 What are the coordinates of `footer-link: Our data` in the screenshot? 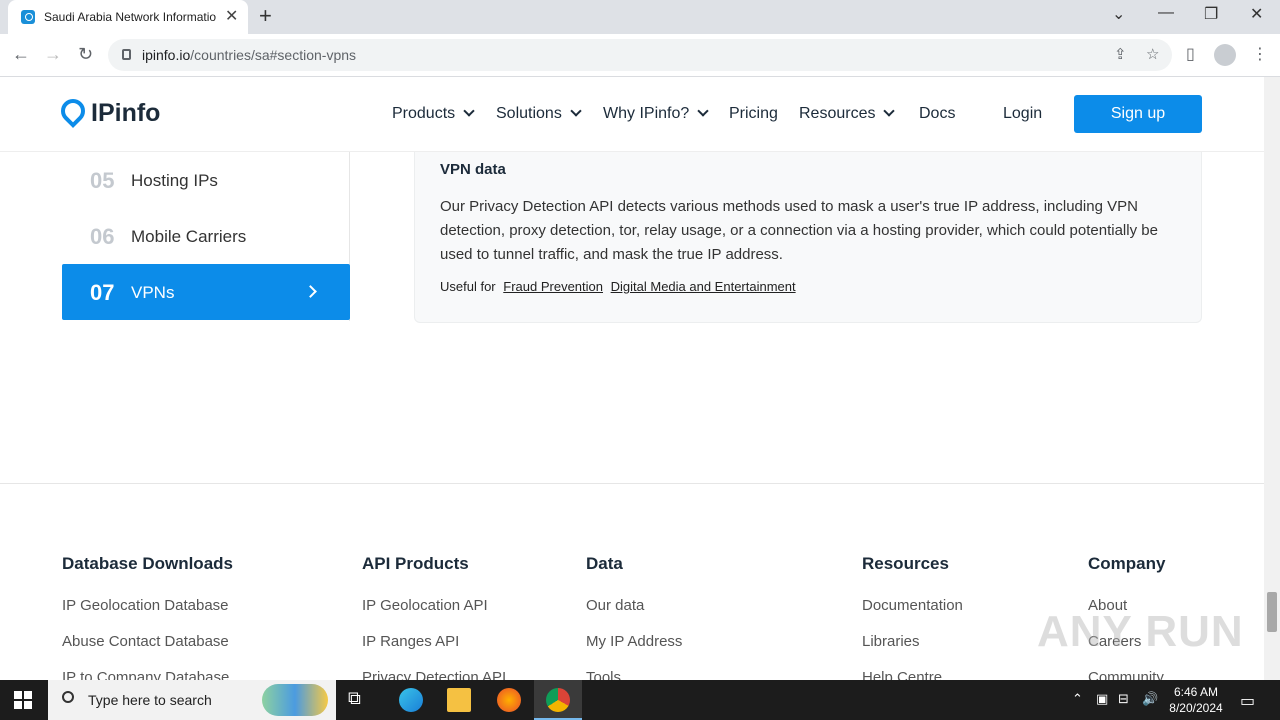 It's located at (634, 615).